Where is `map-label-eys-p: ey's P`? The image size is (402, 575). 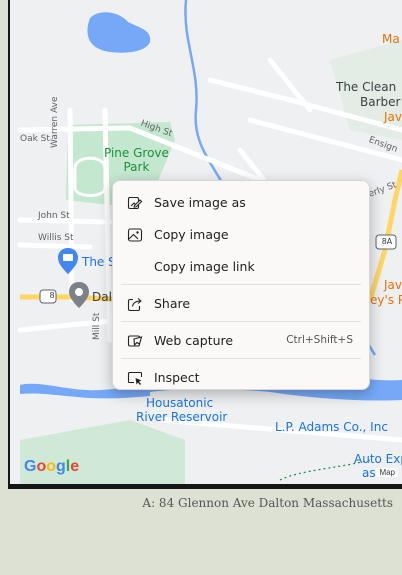
map-label-eys-p: ey's P is located at coordinates (386, 300).